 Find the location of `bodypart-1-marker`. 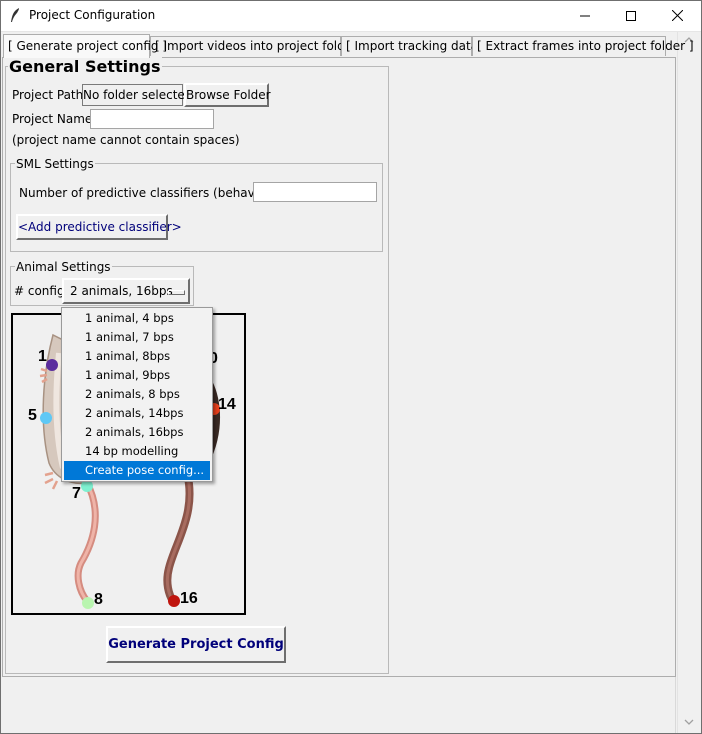

bodypart-1-marker is located at coordinates (52, 365).